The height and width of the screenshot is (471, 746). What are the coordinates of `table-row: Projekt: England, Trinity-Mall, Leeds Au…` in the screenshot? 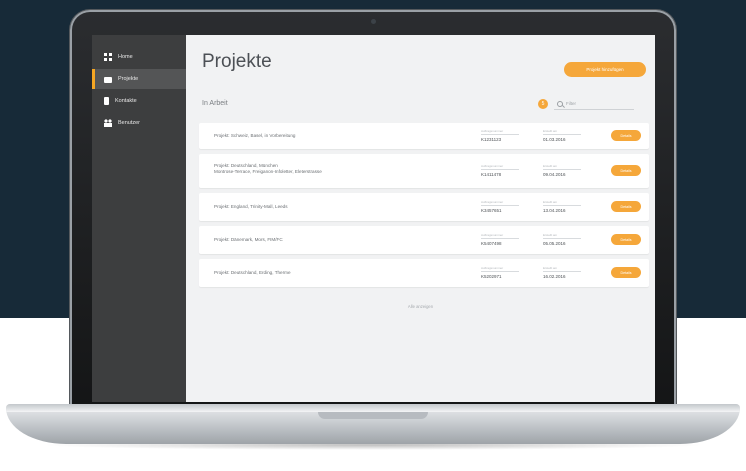 It's located at (424, 207).